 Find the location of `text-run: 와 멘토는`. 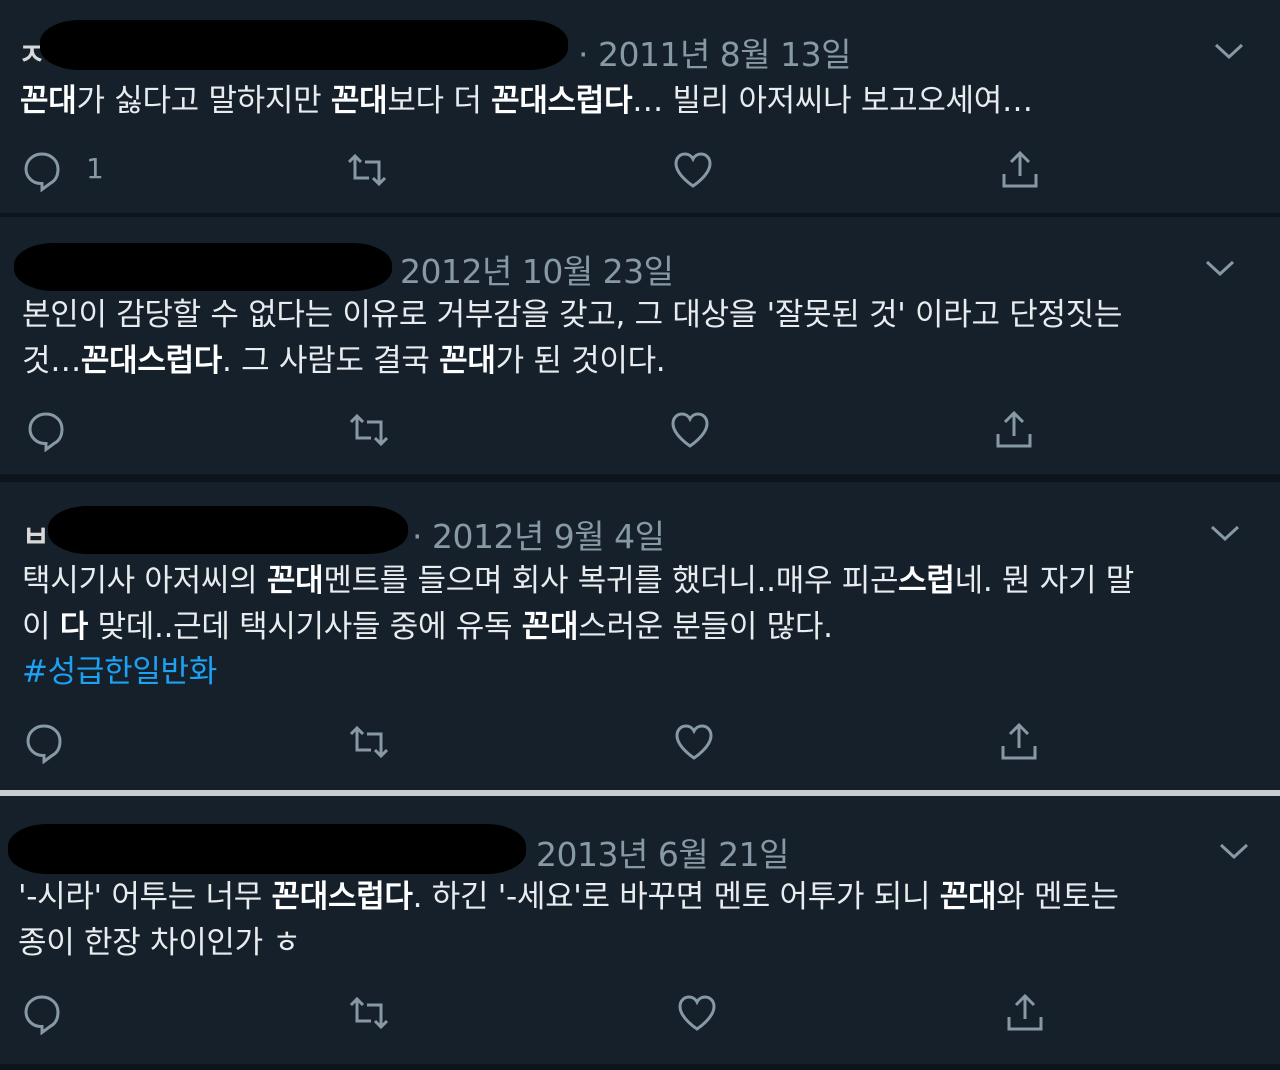

text-run: 와 멘토는 is located at coordinates (1057, 897).